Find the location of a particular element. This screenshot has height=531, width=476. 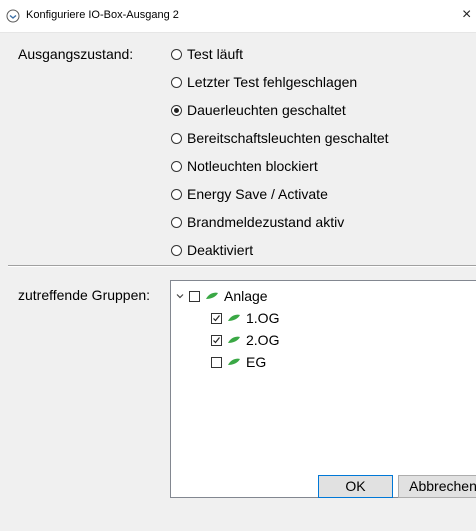

section-divider is located at coordinates (242, 266).